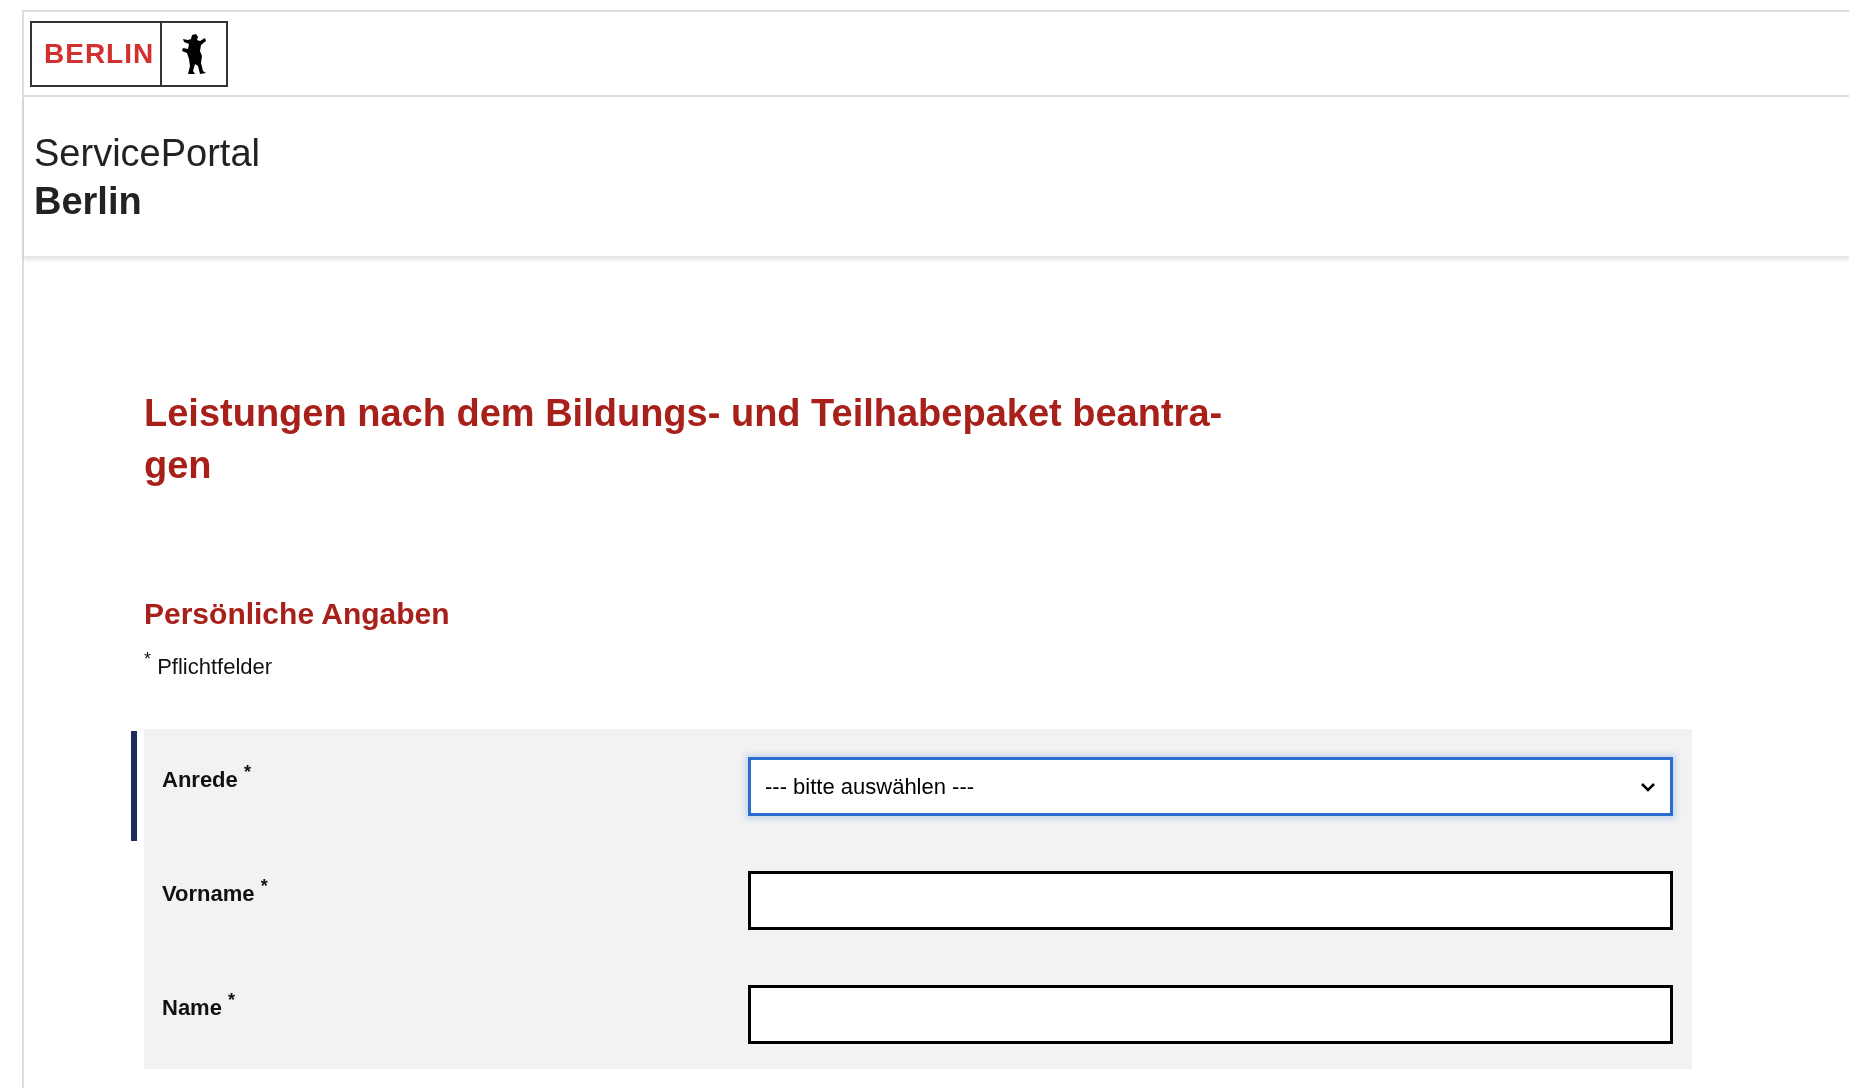 This screenshot has width=1849, height=1088. I want to click on chevron-down-icon, so click(1648, 786).